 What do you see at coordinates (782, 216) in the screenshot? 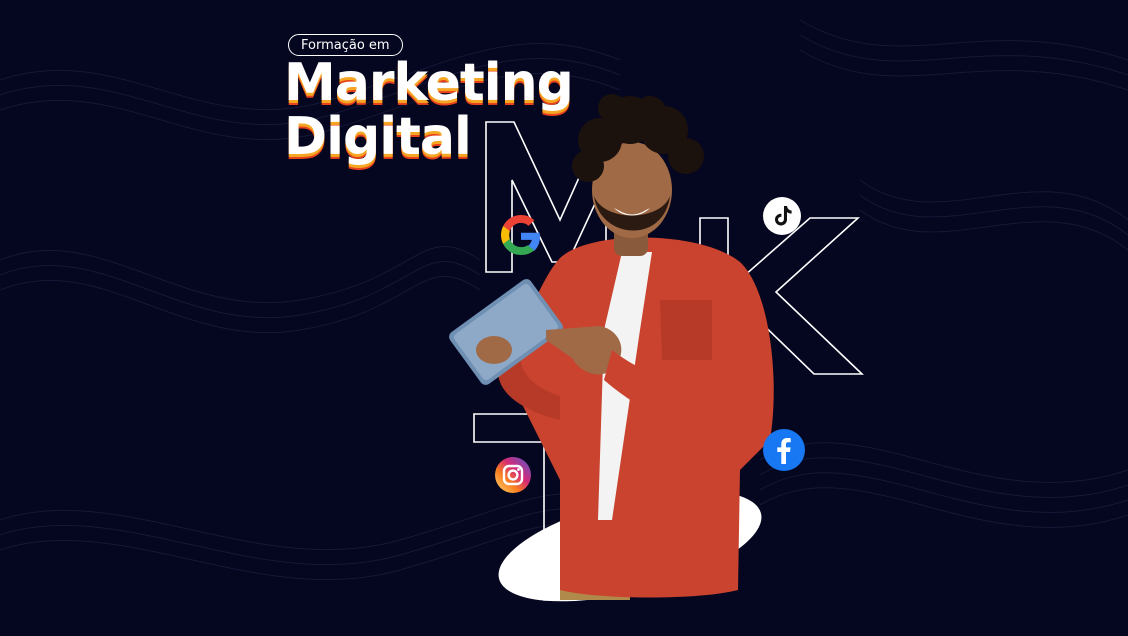
I see `tiktok-icon` at bounding box center [782, 216].